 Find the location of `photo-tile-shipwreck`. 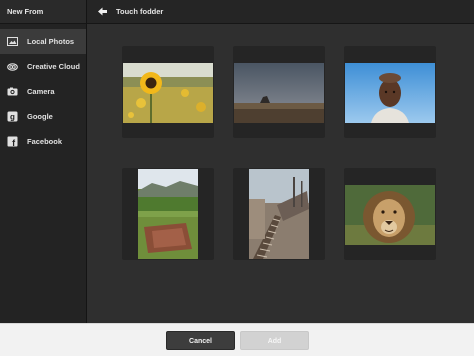

photo-tile-shipwreck is located at coordinates (279, 214).